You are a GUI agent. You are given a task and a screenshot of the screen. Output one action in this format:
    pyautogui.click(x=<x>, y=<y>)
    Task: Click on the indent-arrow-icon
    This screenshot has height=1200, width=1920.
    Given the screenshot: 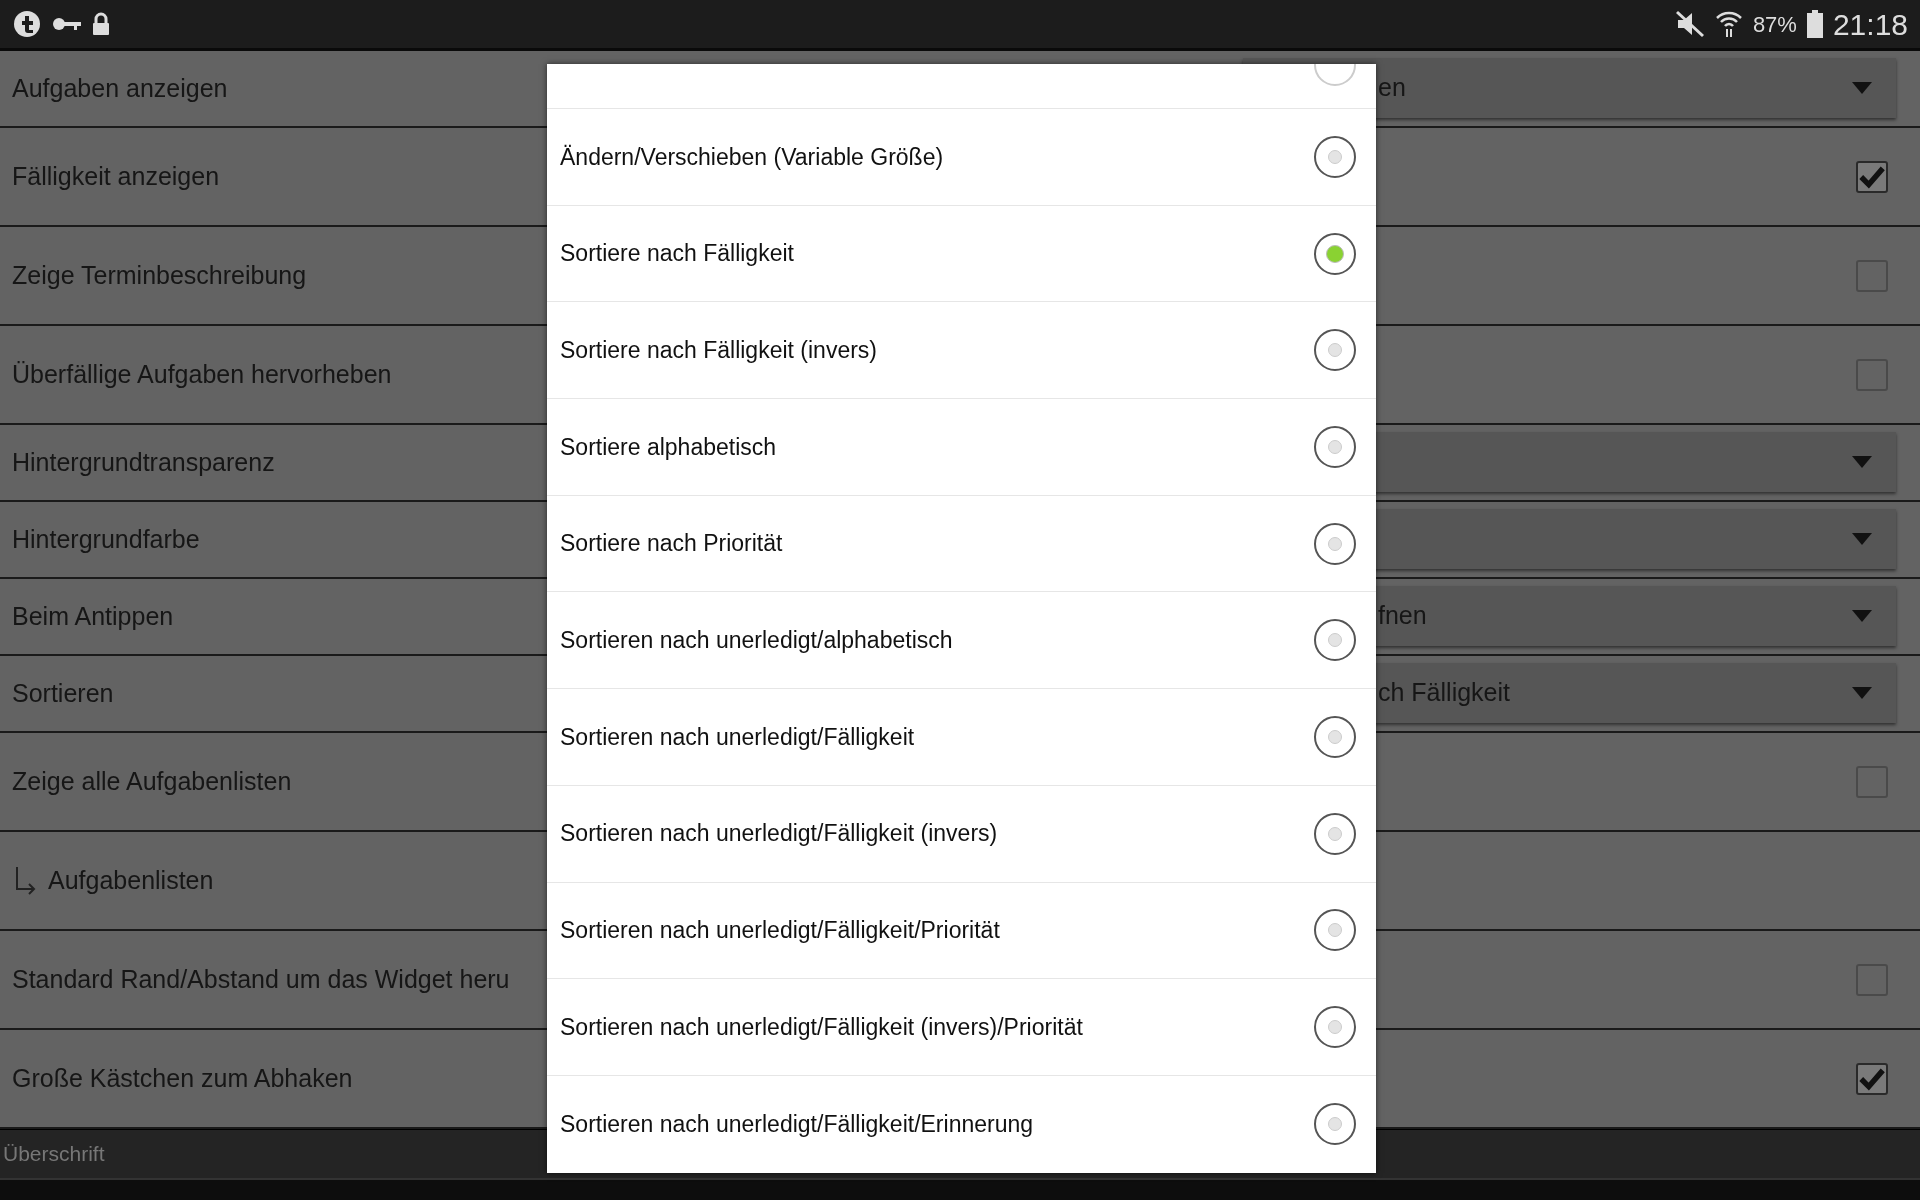 What is the action you would take?
    pyautogui.click(x=25, y=880)
    